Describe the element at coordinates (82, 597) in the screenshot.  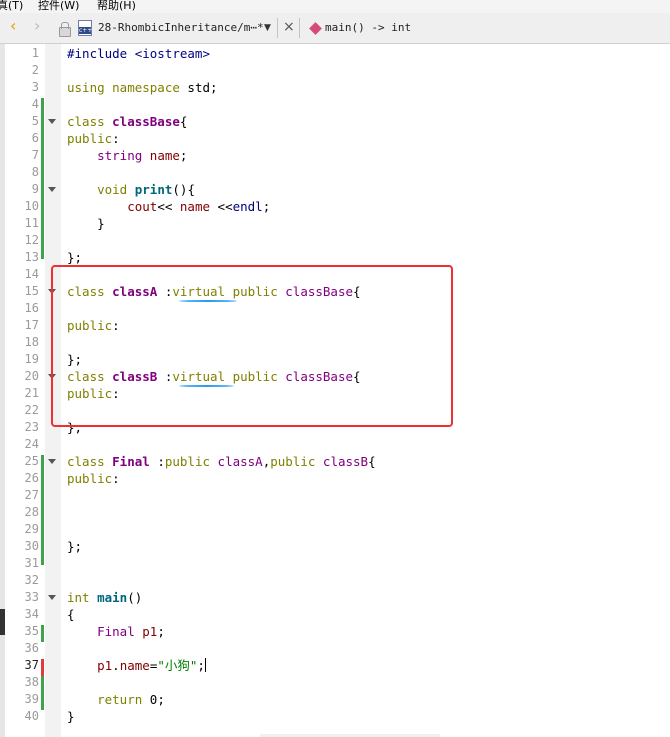
I see `code-token: int` at that location.